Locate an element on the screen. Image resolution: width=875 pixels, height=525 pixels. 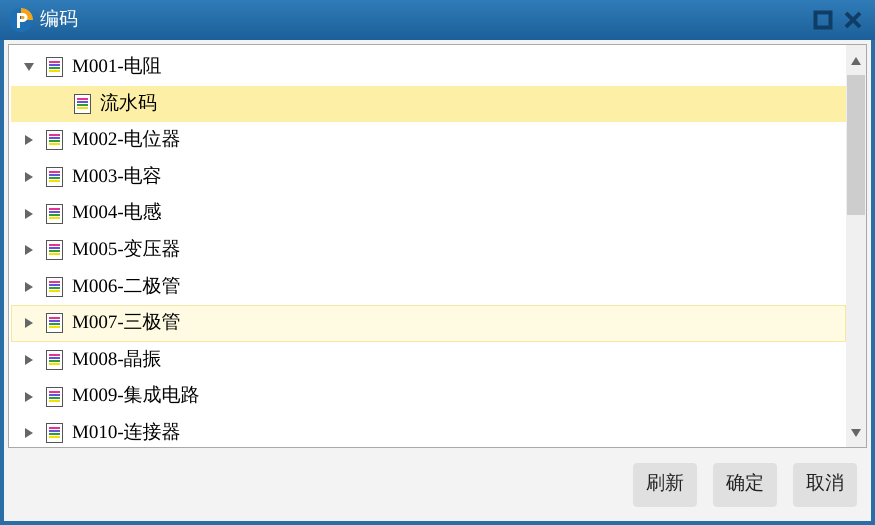
item-label: M006-二极管 is located at coordinates (126, 286).